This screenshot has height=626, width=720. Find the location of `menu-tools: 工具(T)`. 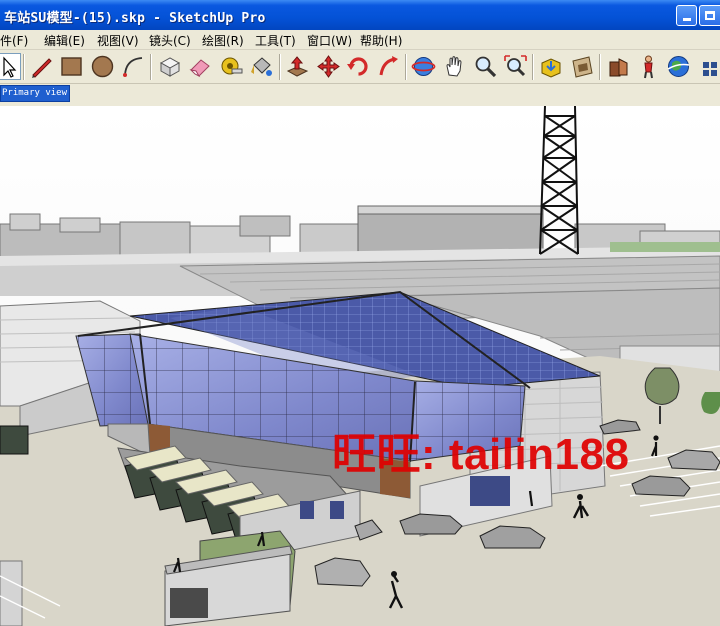

menu-tools: 工具(T) is located at coordinates (275, 40).